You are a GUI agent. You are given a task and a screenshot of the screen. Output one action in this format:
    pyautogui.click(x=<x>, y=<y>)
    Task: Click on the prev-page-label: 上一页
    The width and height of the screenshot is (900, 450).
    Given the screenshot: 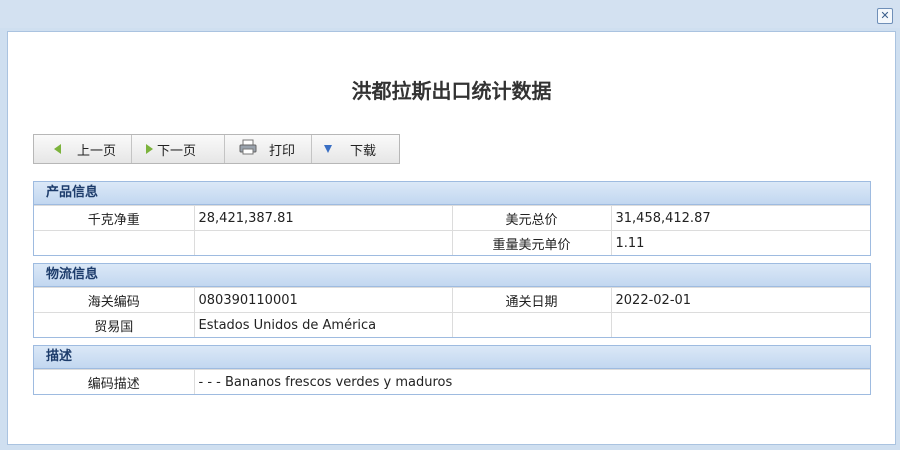 What is the action you would take?
    pyautogui.click(x=97, y=151)
    